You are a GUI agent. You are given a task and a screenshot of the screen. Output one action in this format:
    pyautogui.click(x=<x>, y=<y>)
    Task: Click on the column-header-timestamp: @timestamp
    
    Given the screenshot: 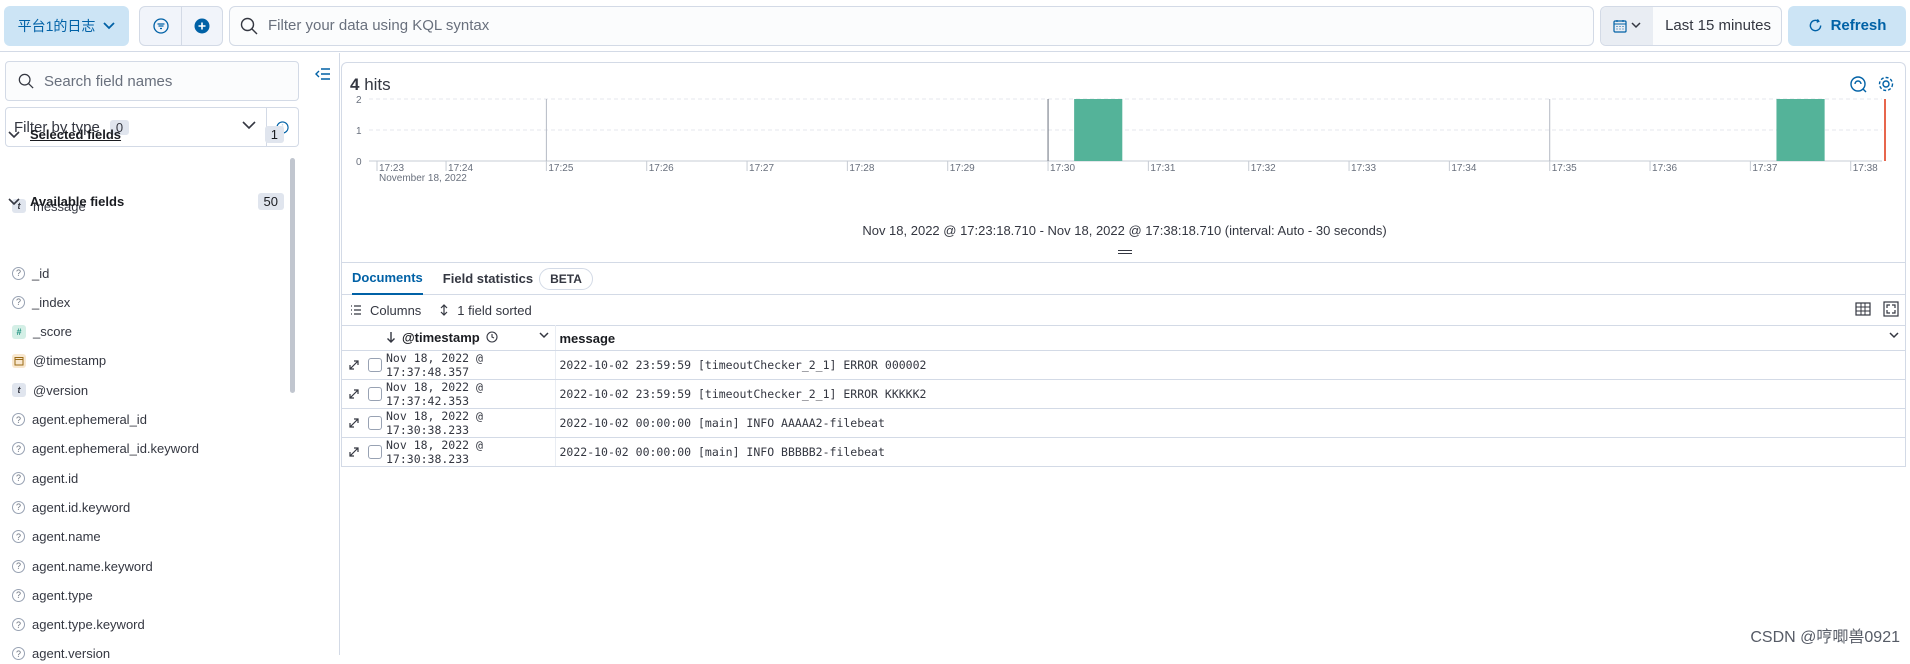 What is the action you would take?
    pyautogui.click(x=468, y=338)
    